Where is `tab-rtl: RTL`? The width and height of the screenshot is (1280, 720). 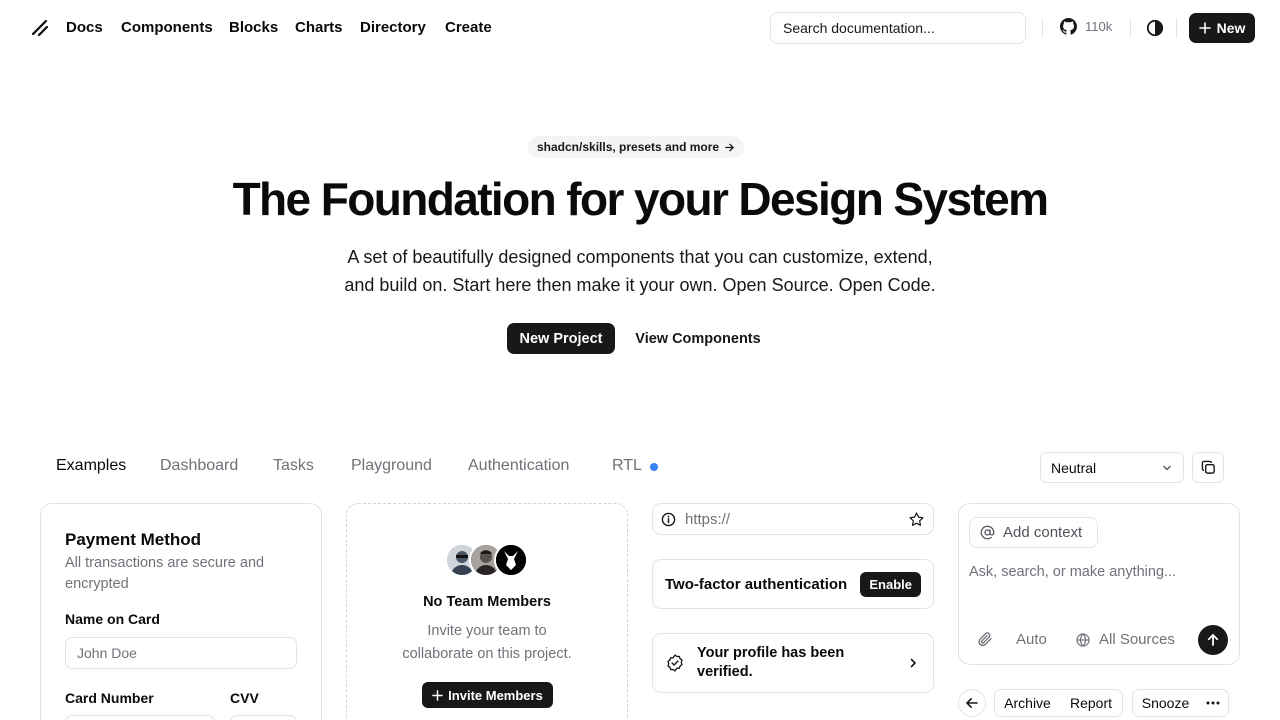 tab-rtl: RTL is located at coordinates (627, 466).